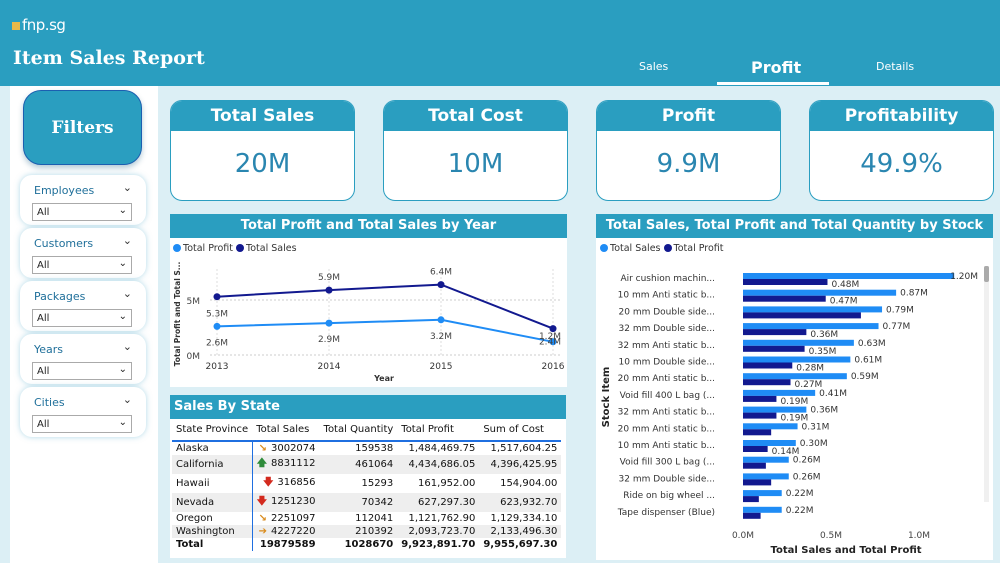 The width and height of the screenshot is (1000, 563). Describe the element at coordinates (293, 518) in the screenshot. I see `sales-cell: 2251097` at that location.